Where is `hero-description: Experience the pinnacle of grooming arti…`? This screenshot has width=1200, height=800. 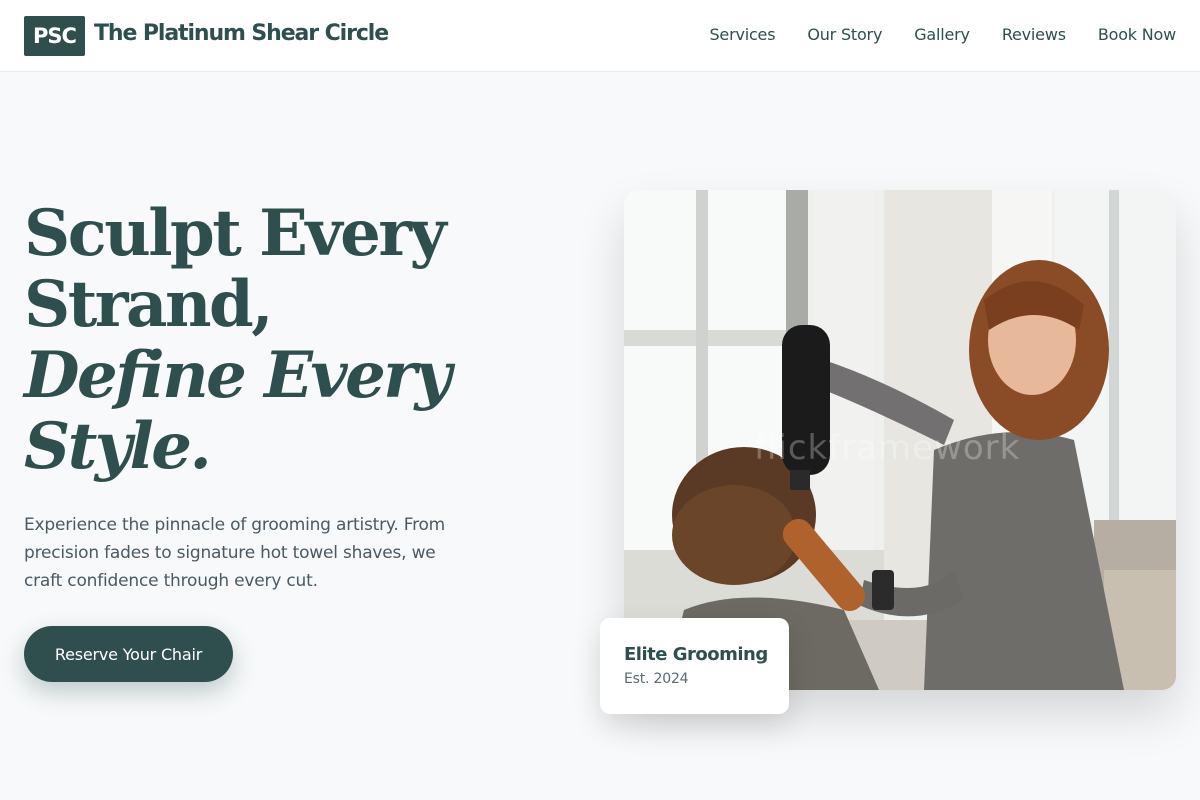
hero-description: Experience the pinnacle of grooming arti… is located at coordinates (235, 553).